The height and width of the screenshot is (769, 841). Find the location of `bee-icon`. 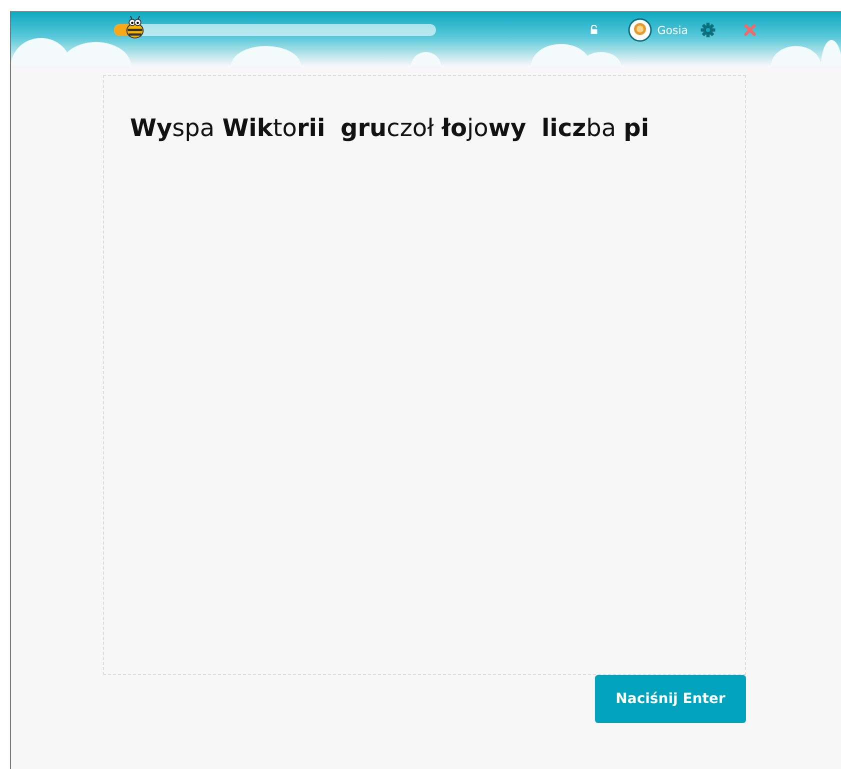

bee-icon is located at coordinates (134, 27).